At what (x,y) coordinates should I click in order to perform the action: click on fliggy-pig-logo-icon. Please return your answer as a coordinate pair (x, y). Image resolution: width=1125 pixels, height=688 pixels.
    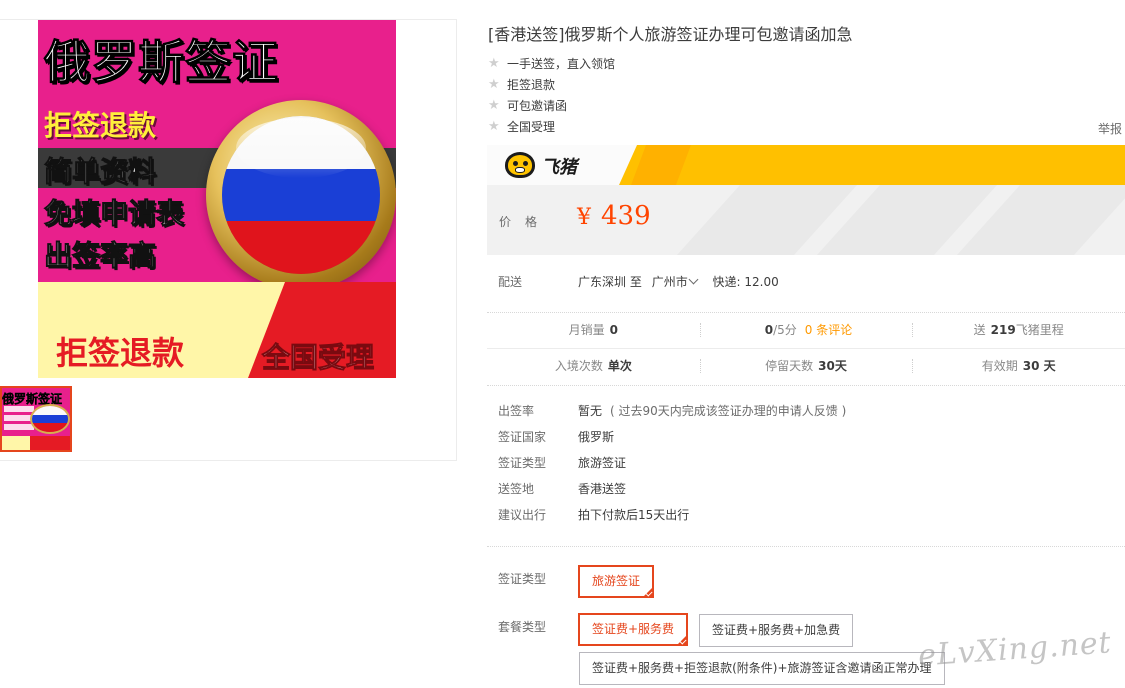
    Looking at the image, I should click on (520, 165).